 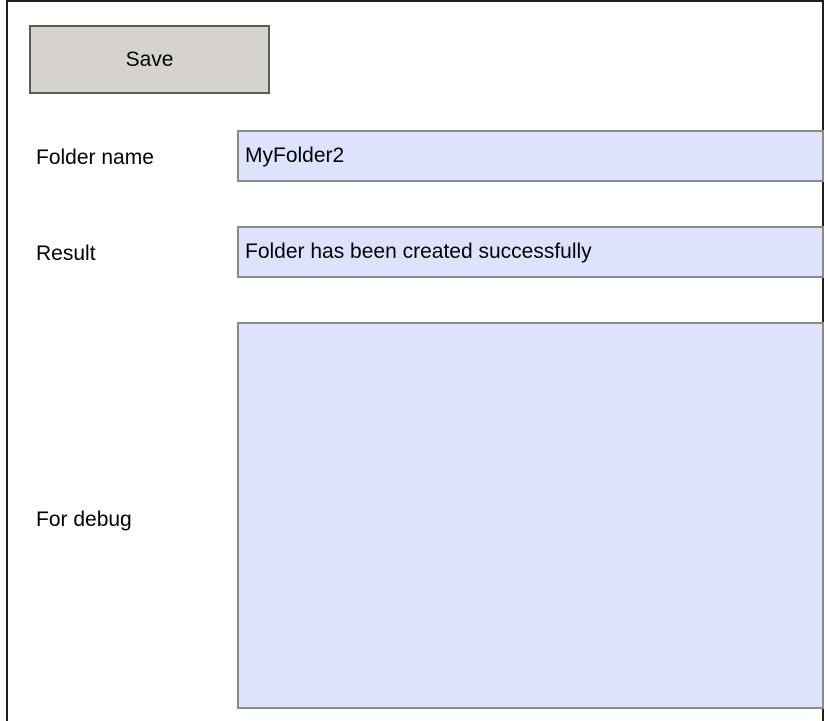 What do you see at coordinates (149, 59) in the screenshot?
I see `save-button: Save` at bounding box center [149, 59].